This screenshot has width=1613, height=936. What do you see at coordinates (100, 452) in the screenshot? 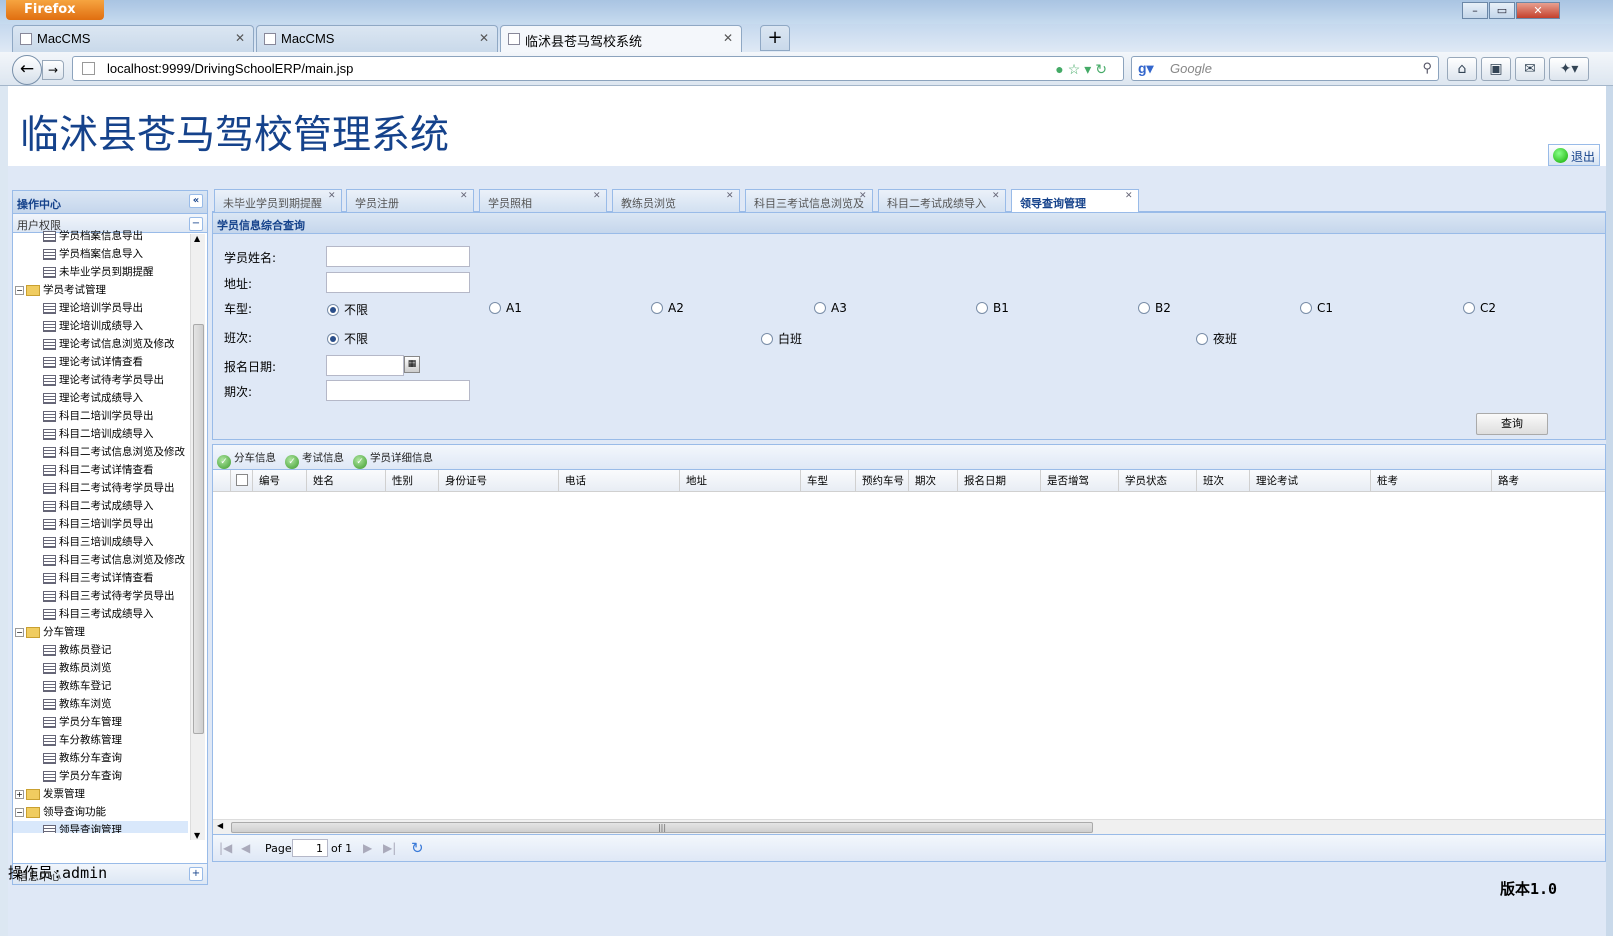
I see `tree-item: 科目二考试信息浏览及修改` at bounding box center [100, 452].